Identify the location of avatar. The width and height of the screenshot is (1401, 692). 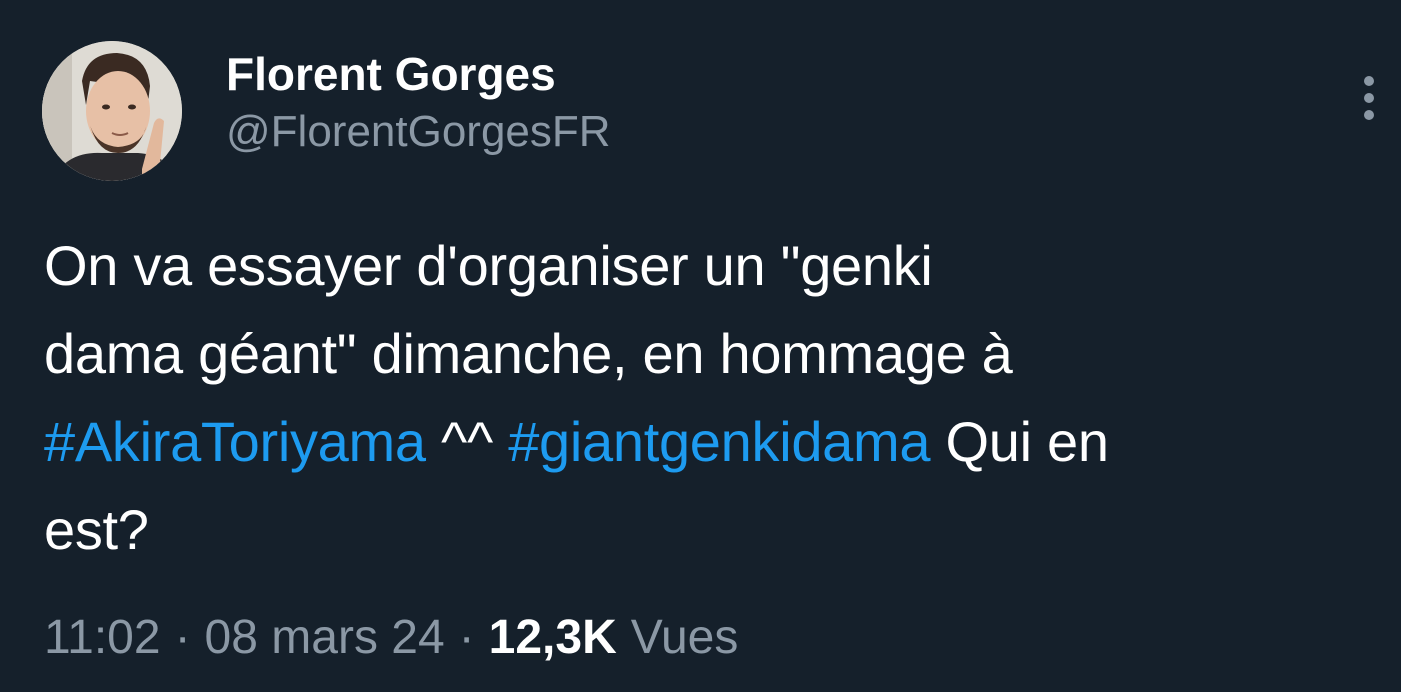
(112, 111).